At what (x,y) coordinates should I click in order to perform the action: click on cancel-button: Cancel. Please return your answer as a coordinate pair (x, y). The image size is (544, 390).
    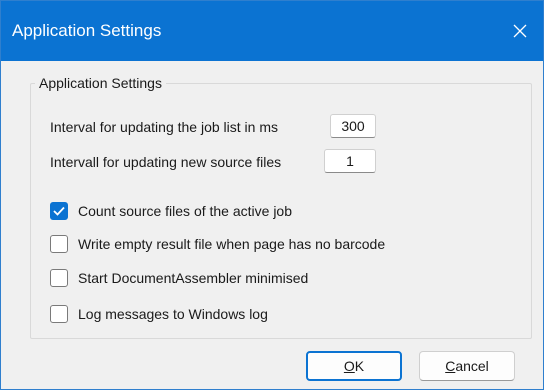
    Looking at the image, I should click on (467, 366).